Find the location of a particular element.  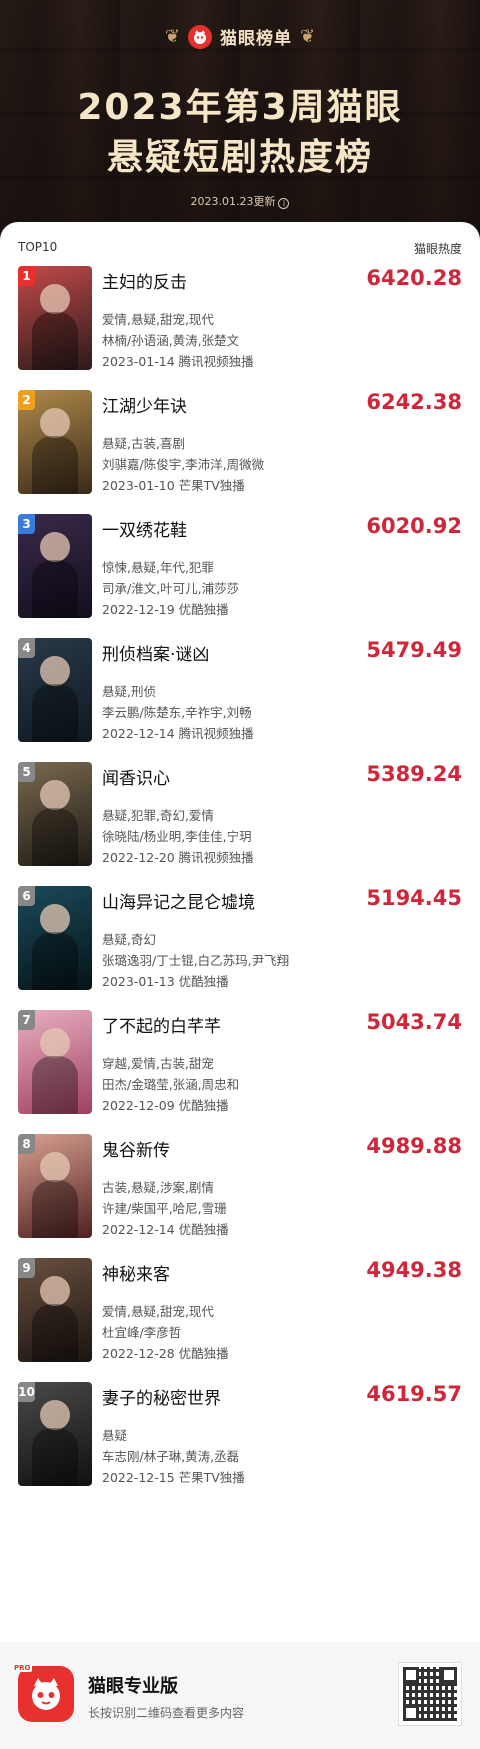

drama-title: 刑侦档案·谜凶 is located at coordinates (155, 652).